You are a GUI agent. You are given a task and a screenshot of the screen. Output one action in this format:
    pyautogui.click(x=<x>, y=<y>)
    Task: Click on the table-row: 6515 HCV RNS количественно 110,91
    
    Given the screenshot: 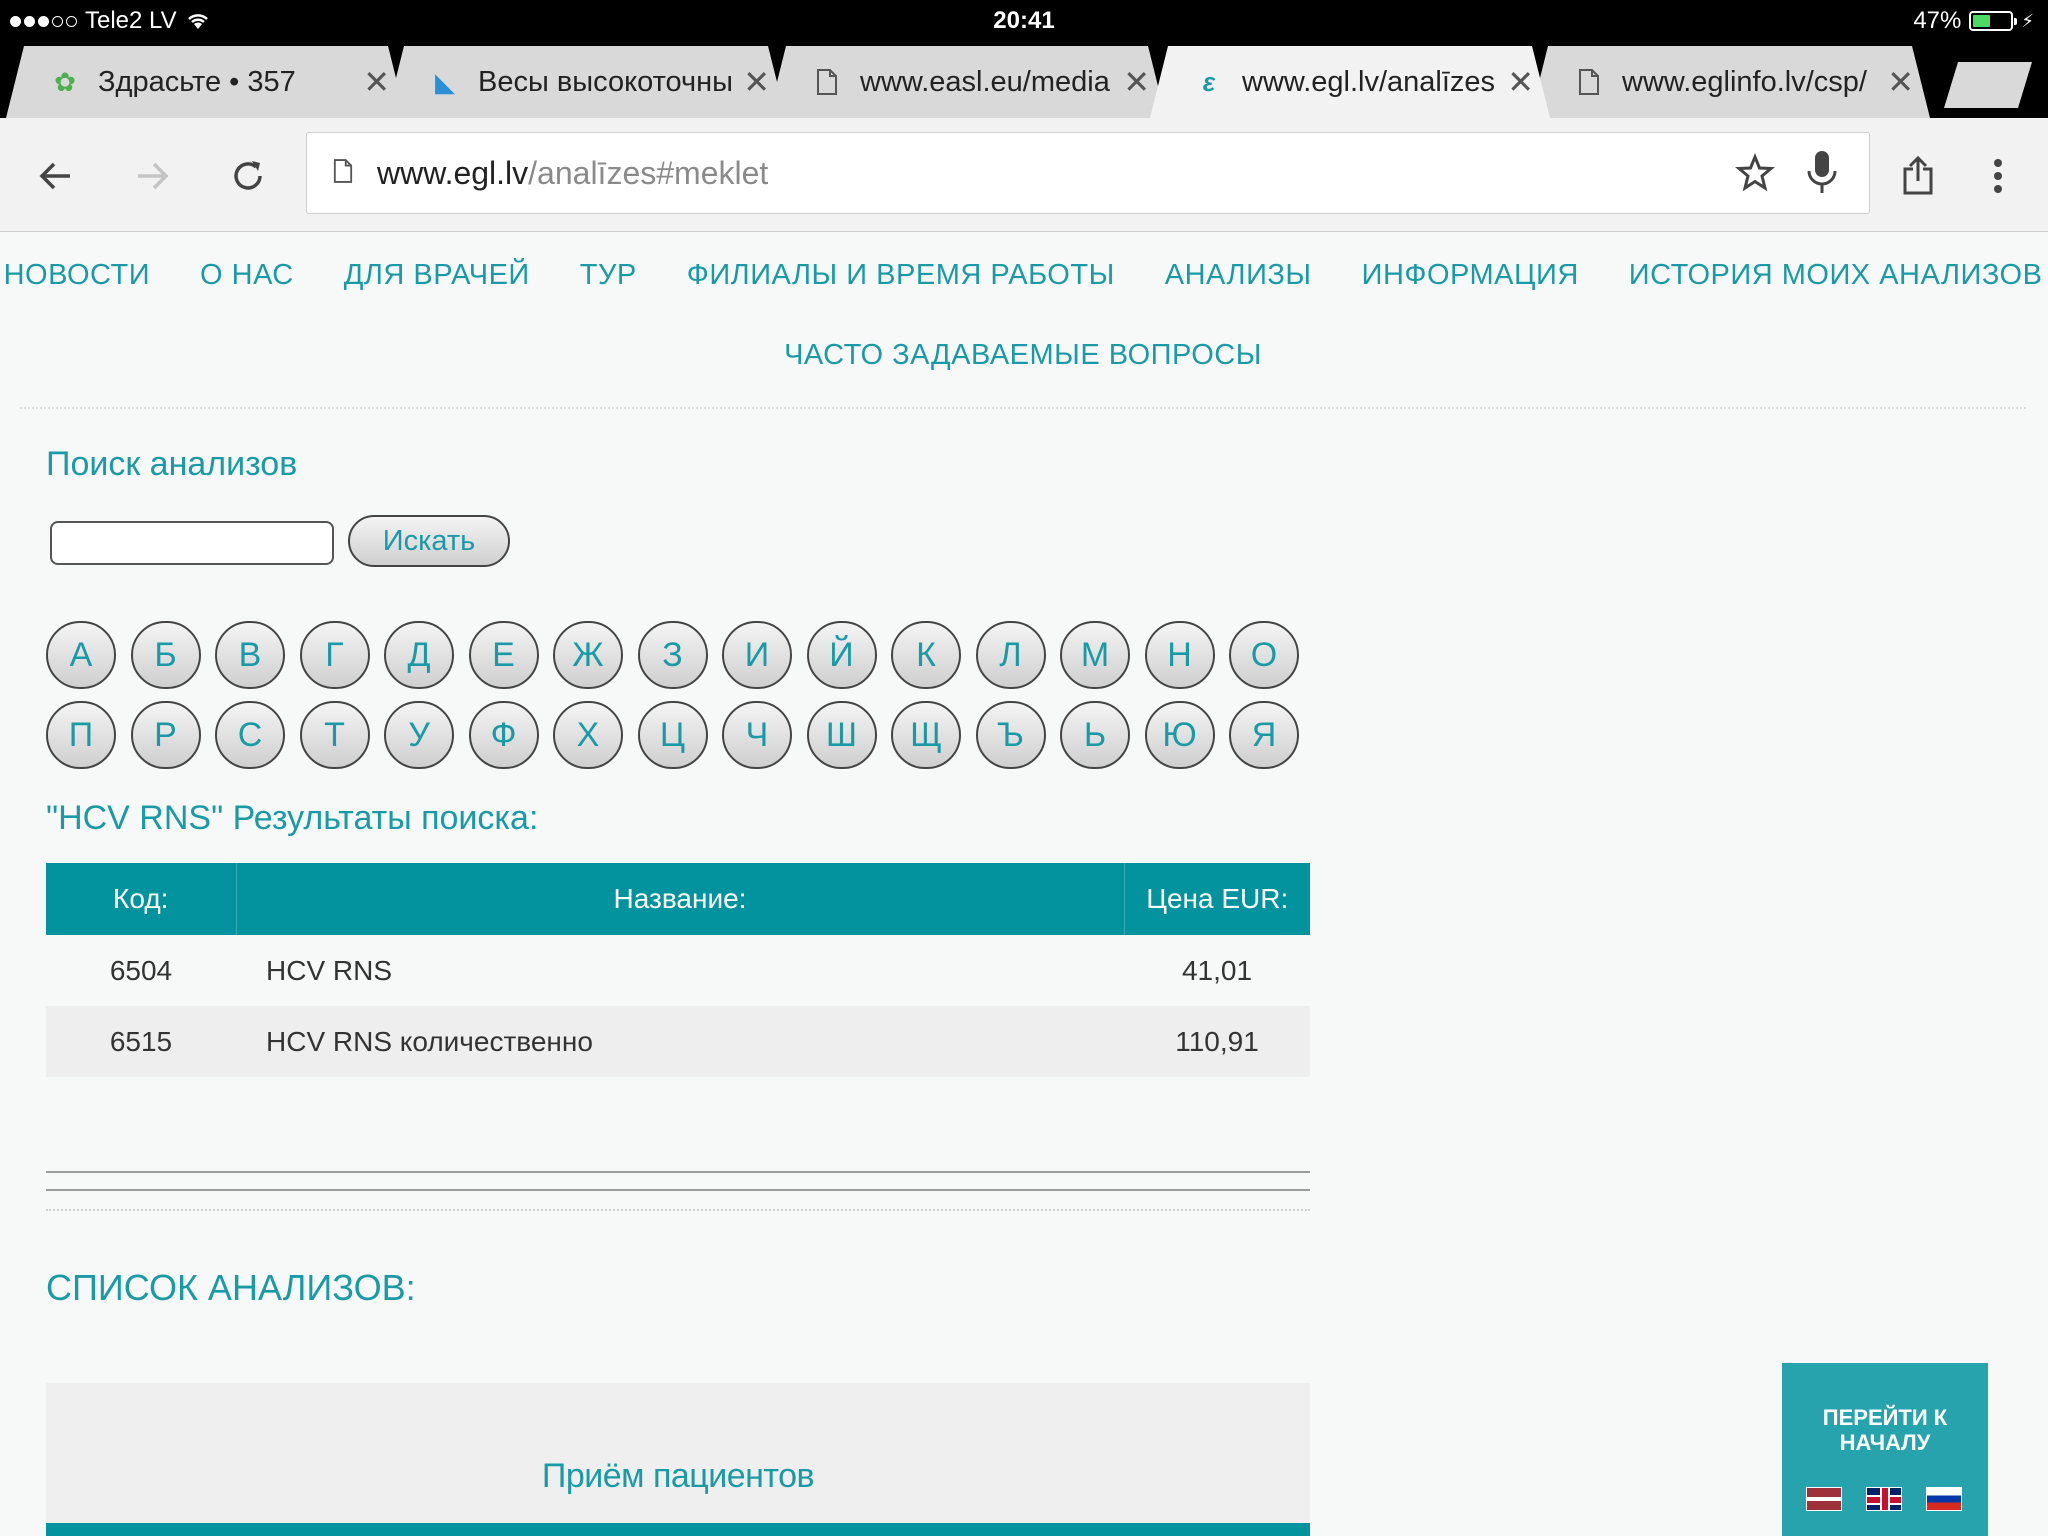 What is the action you would take?
    pyautogui.click(x=678, y=1041)
    